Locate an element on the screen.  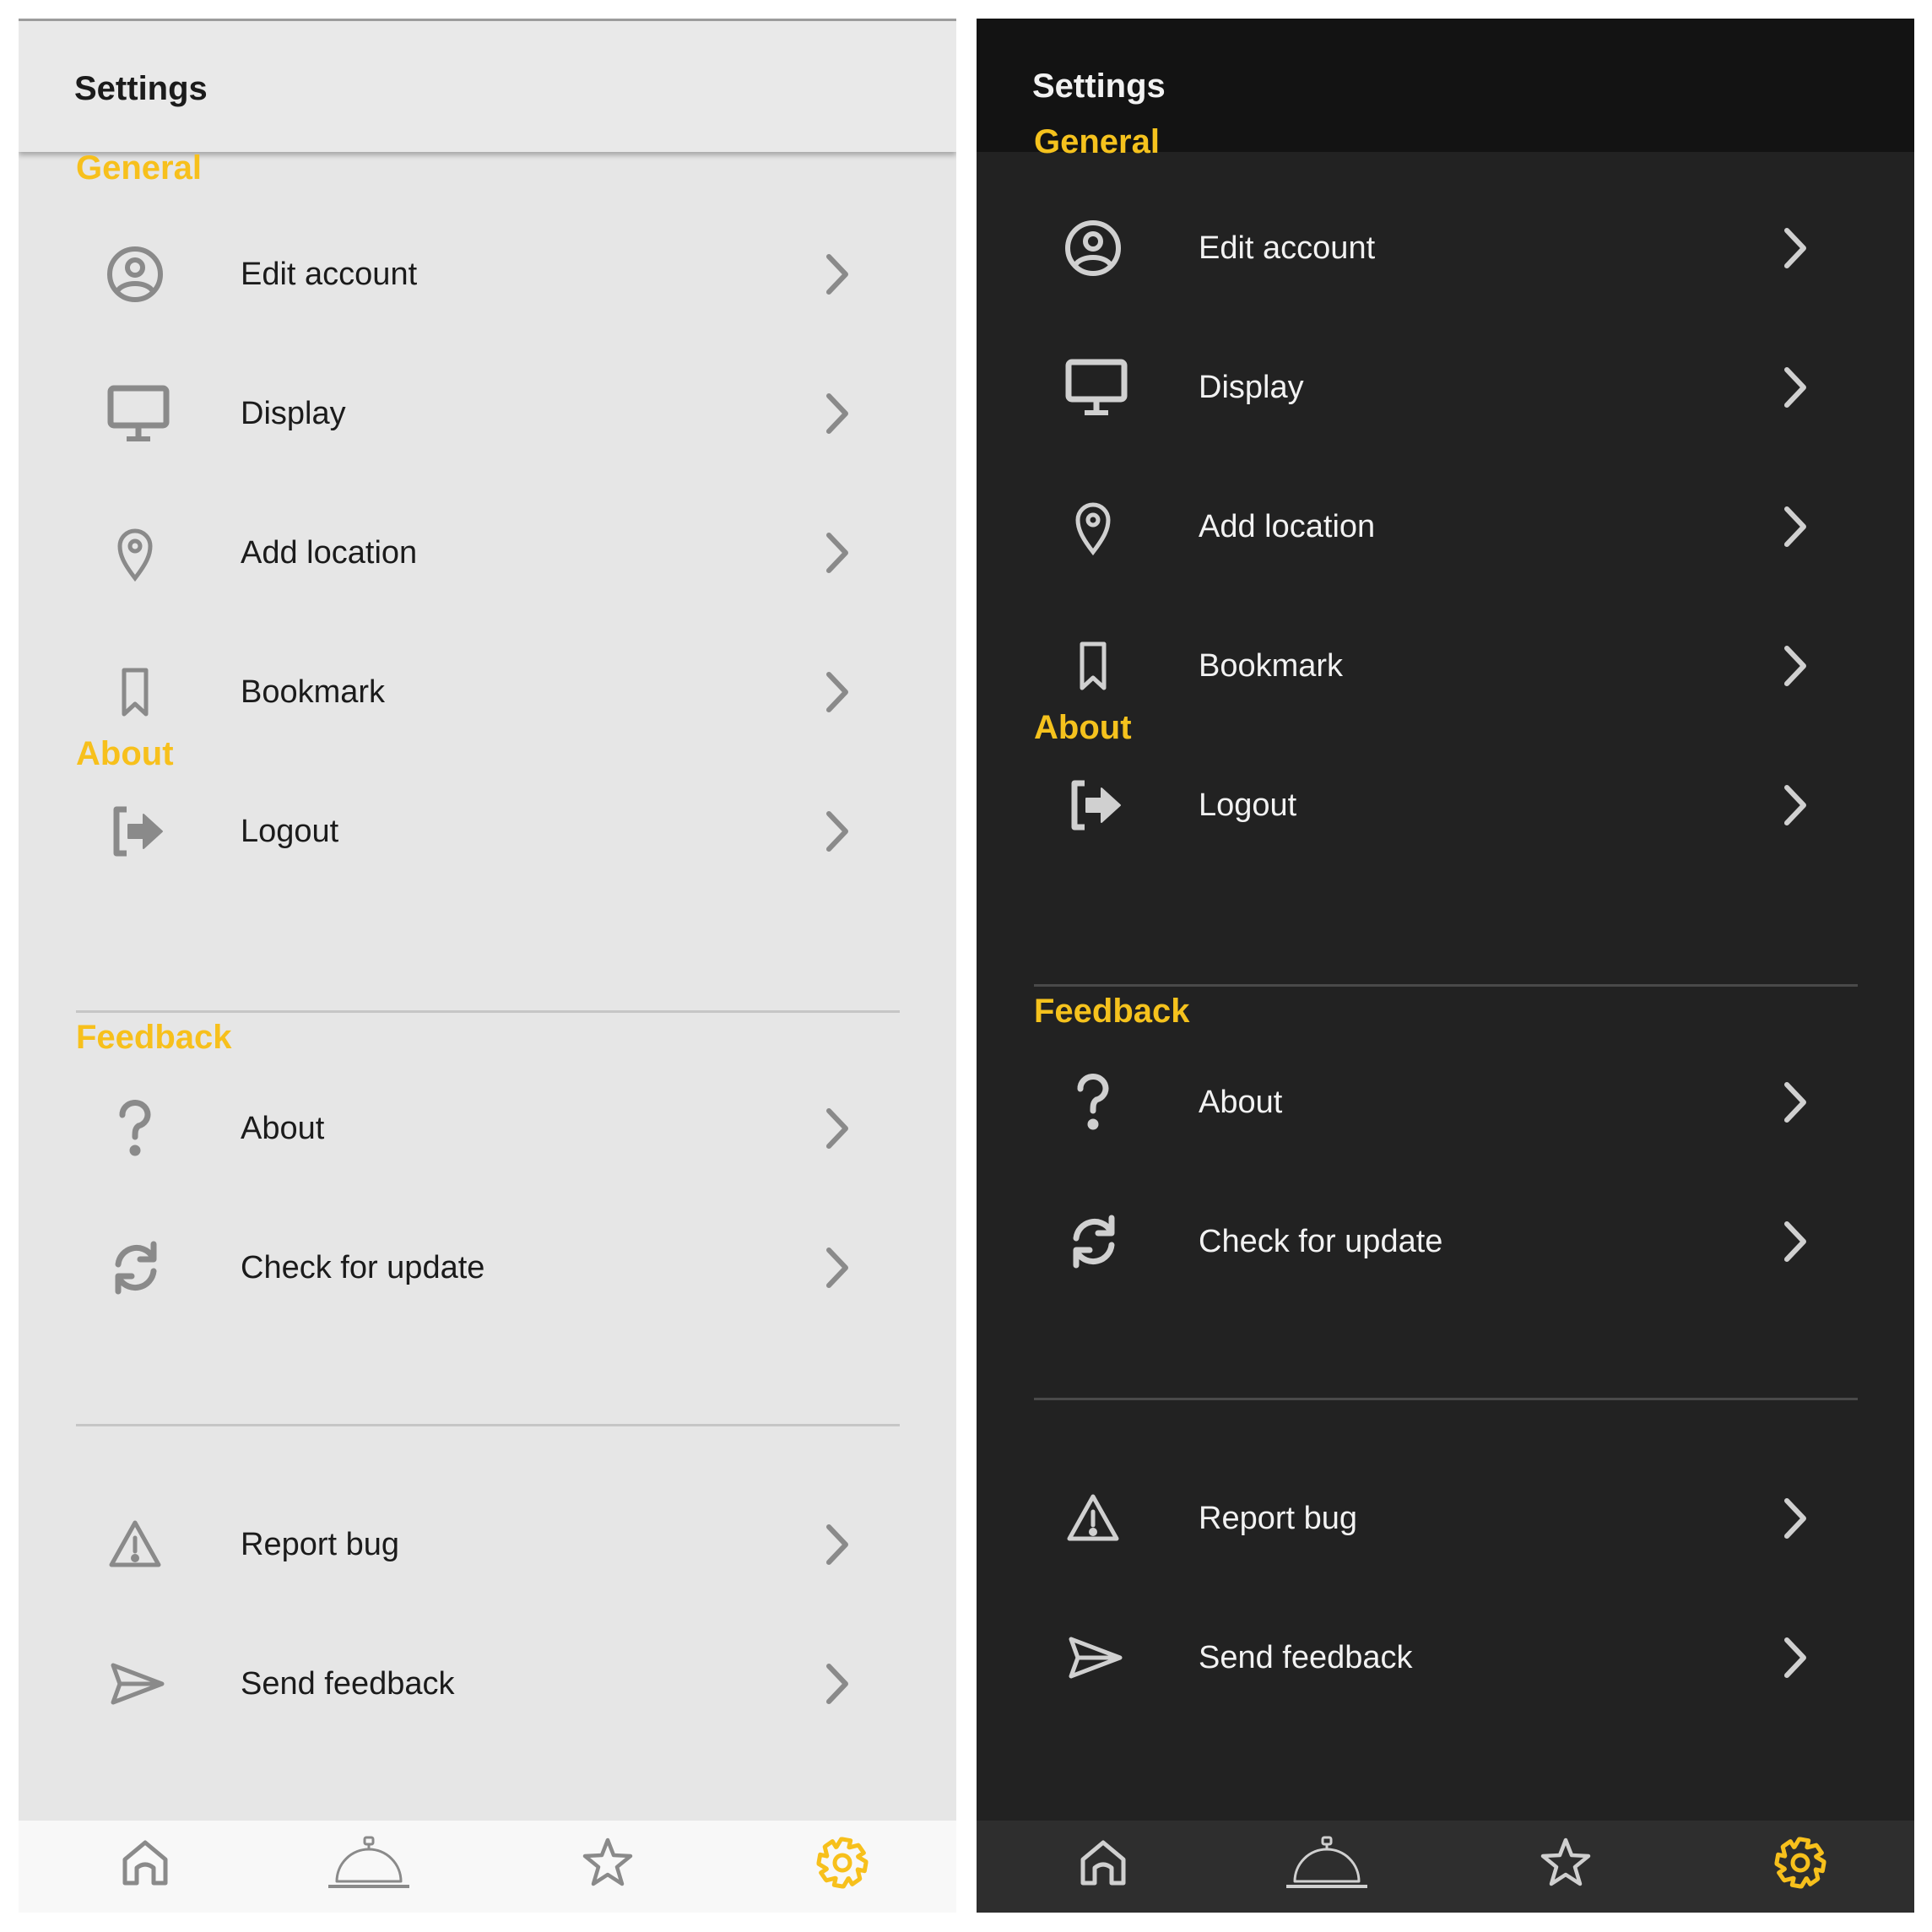
section-header-feedback: Feedback is located at coordinates (1112, 1011).